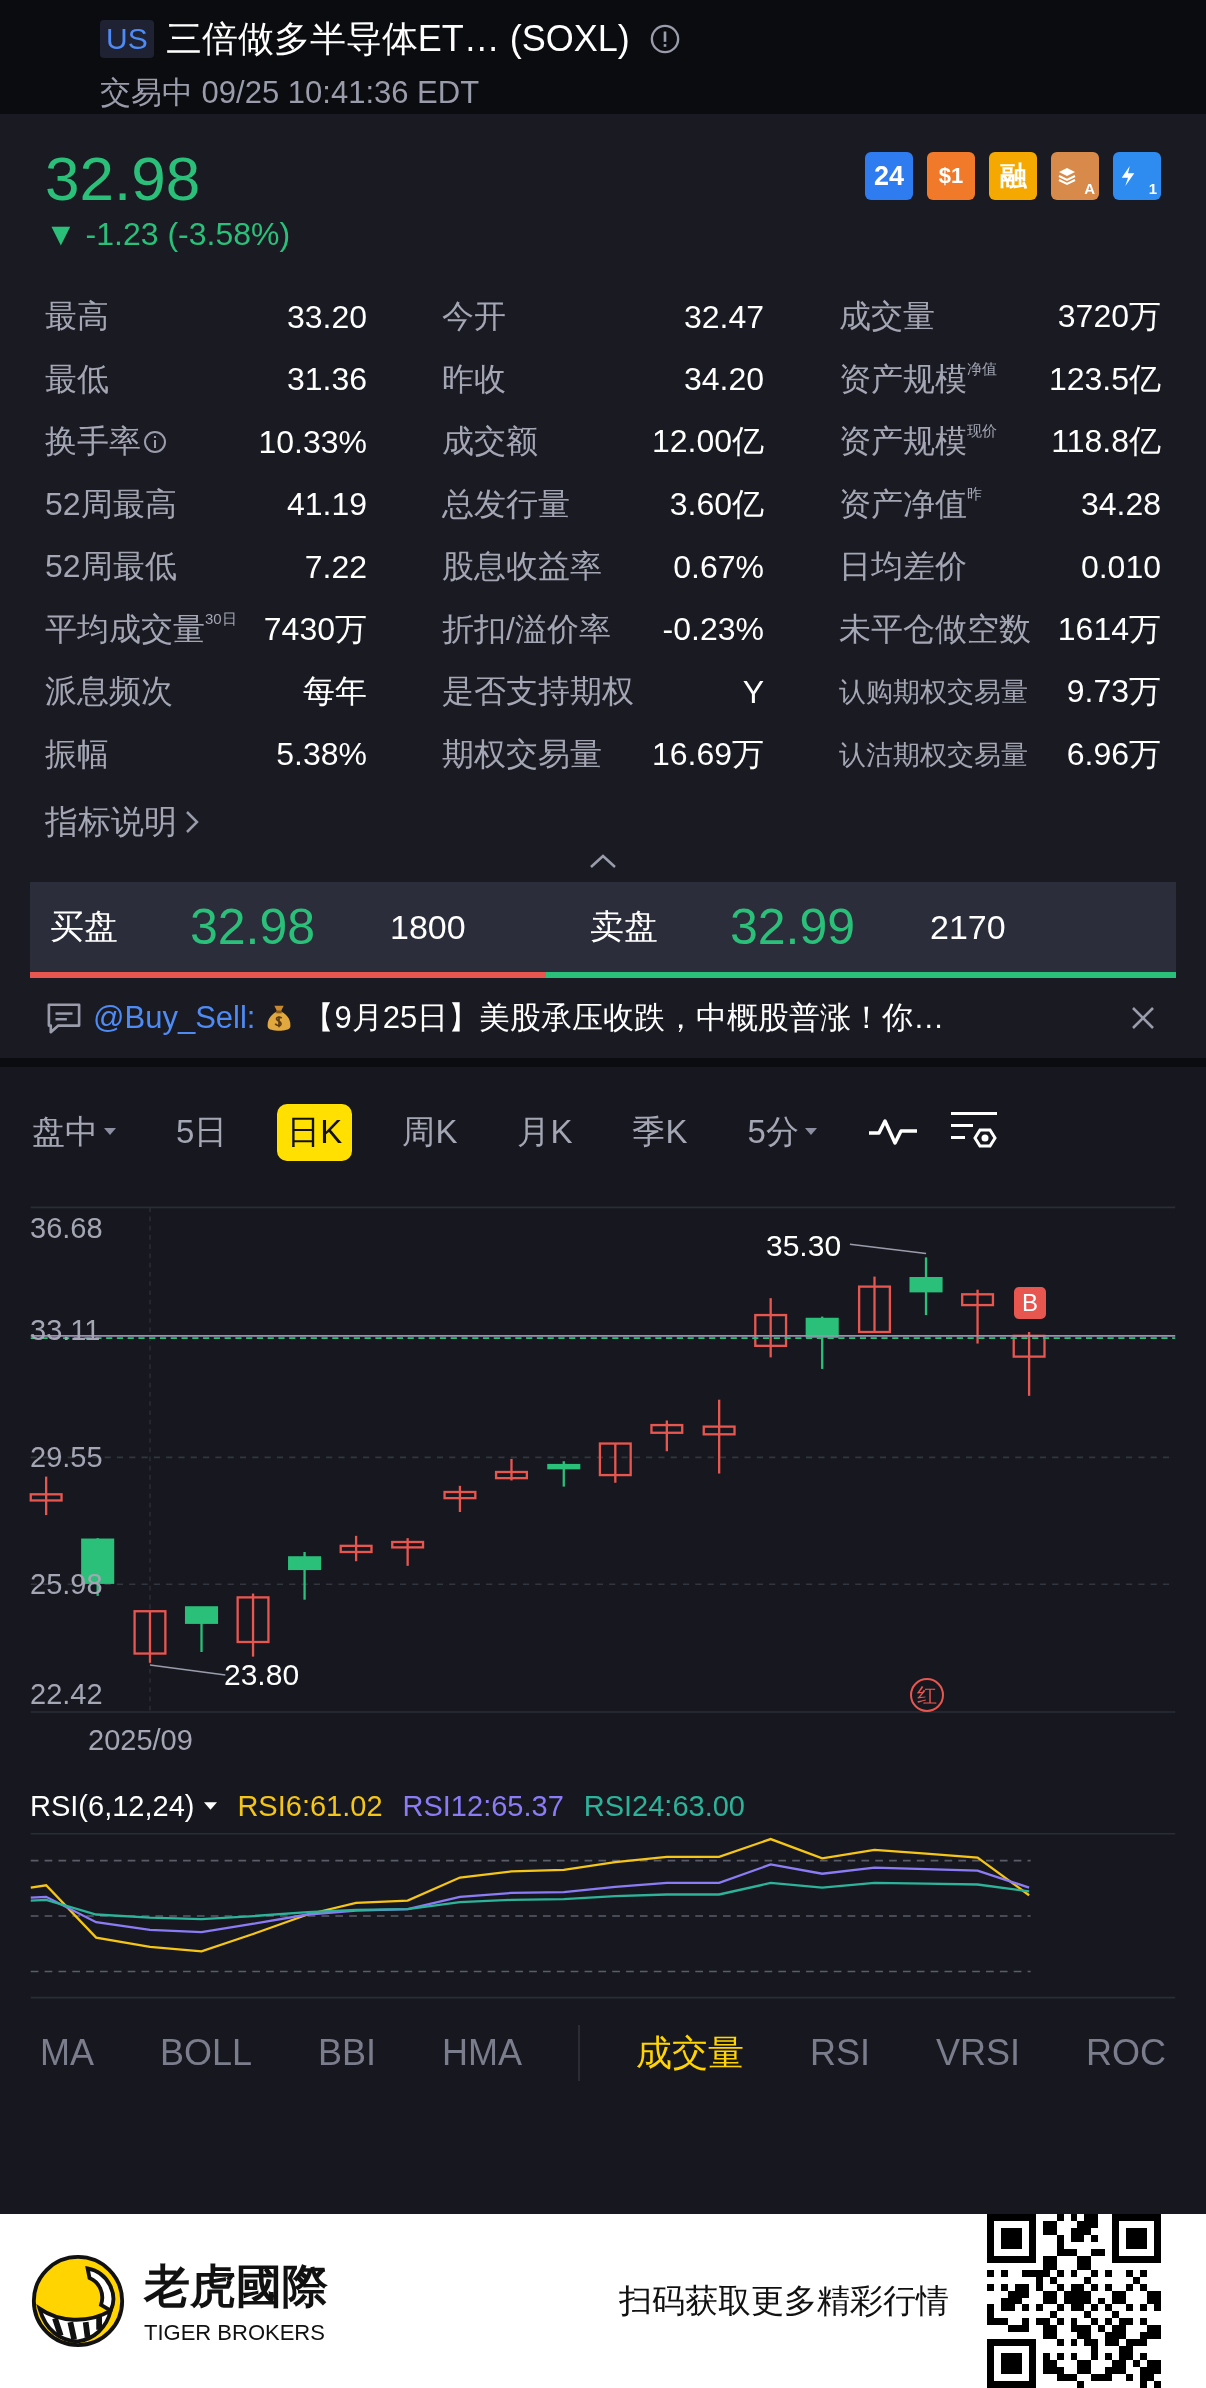 This screenshot has height=2388, width=1206. I want to click on indicator-selector: RSI(6,12,24), so click(112, 1806).